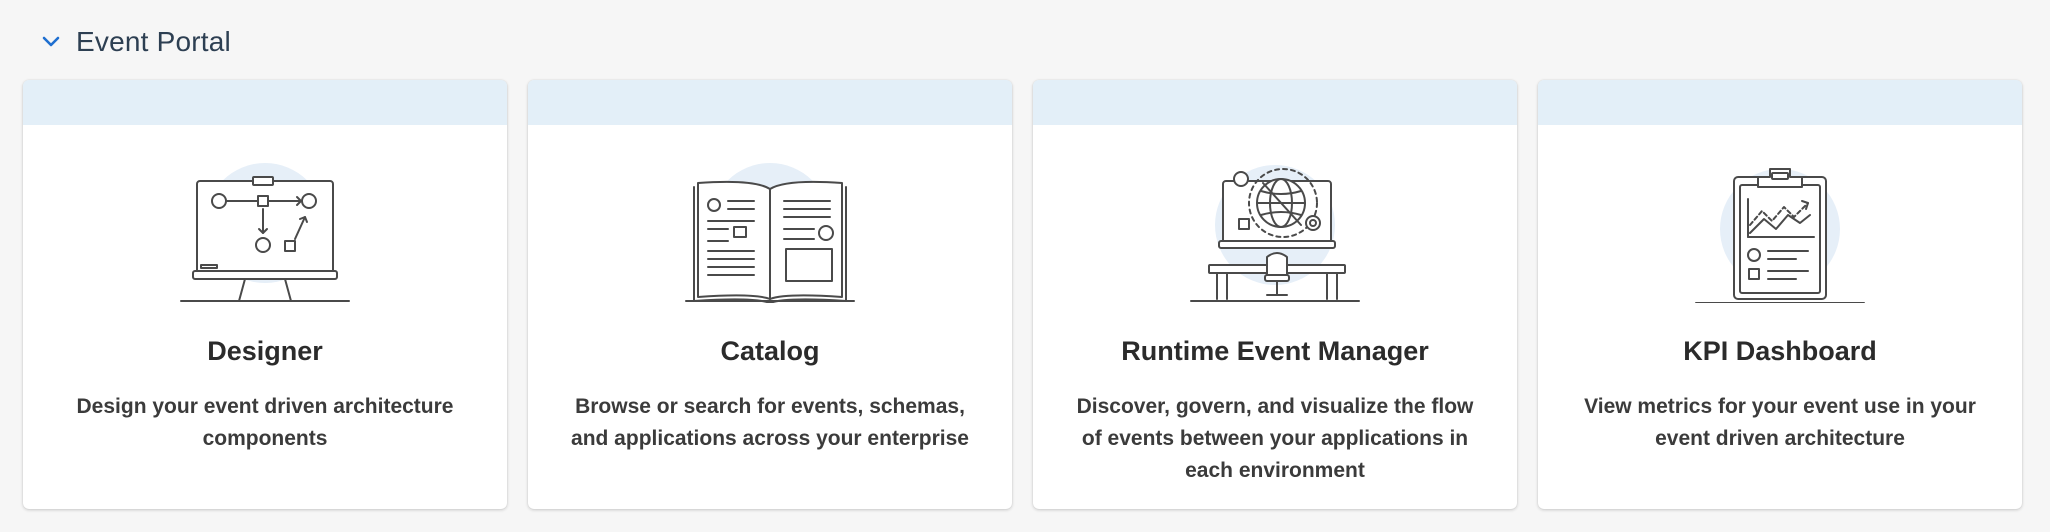 Image resolution: width=2050 pixels, height=532 pixels. Describe the element at coordinates (1275, 228) in the screenshot. I see `desk-globe-monitor-icon` at that location.